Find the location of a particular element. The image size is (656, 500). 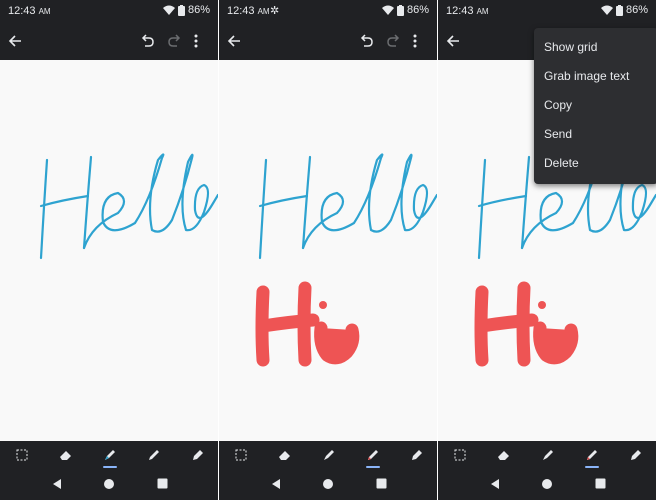

menu-item-delete: Delete is located at coordinates (561, 163).